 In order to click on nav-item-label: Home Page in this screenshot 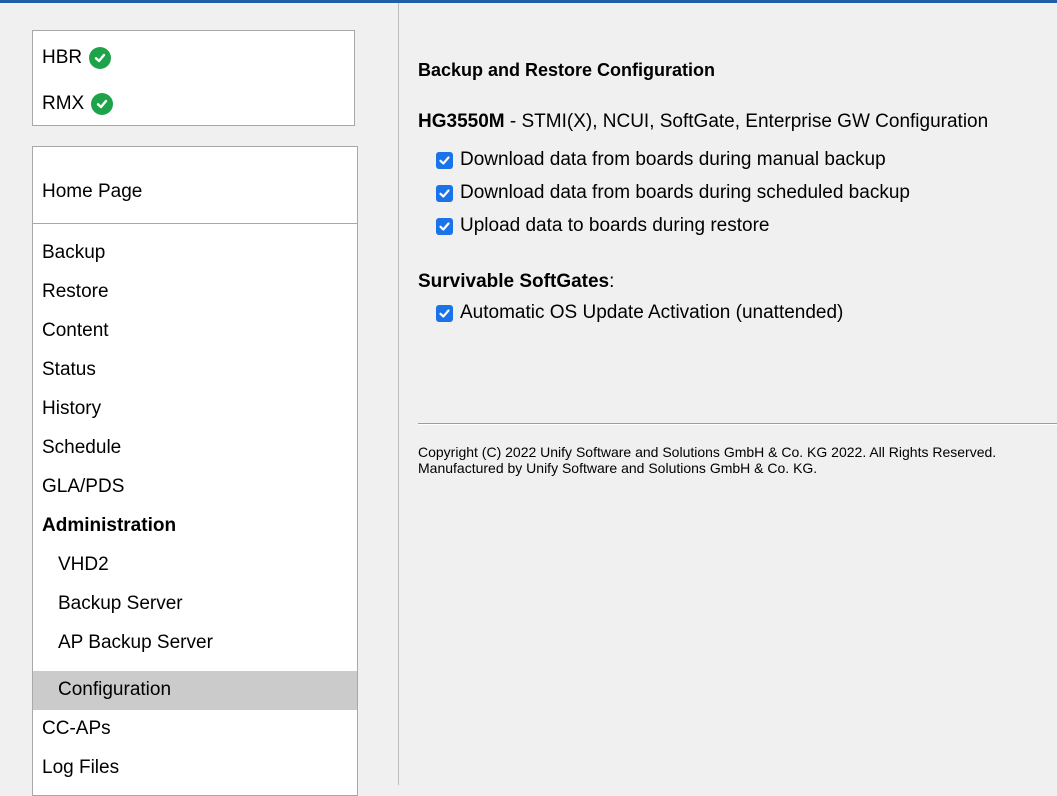, I will do `click(92, 191)`.